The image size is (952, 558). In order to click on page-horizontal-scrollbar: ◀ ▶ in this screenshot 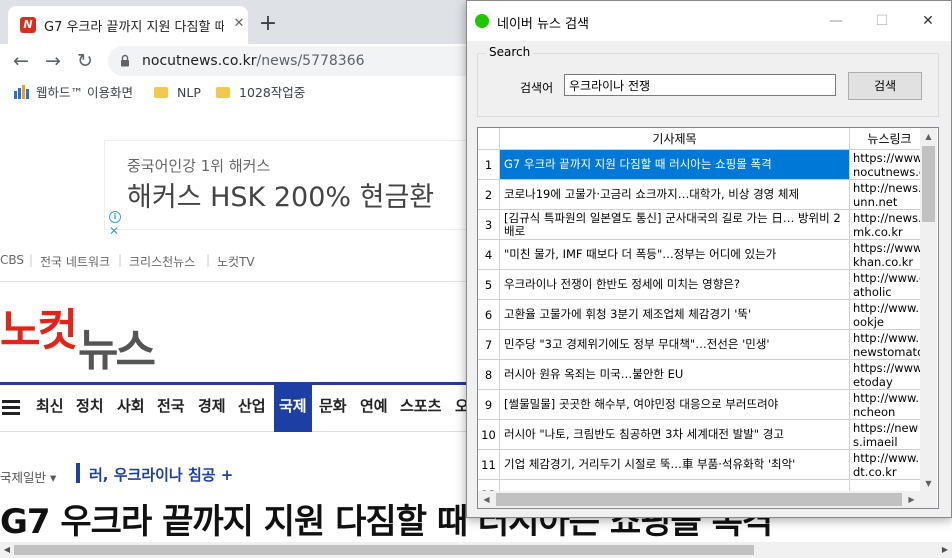, I will do `click(476, 550)`.